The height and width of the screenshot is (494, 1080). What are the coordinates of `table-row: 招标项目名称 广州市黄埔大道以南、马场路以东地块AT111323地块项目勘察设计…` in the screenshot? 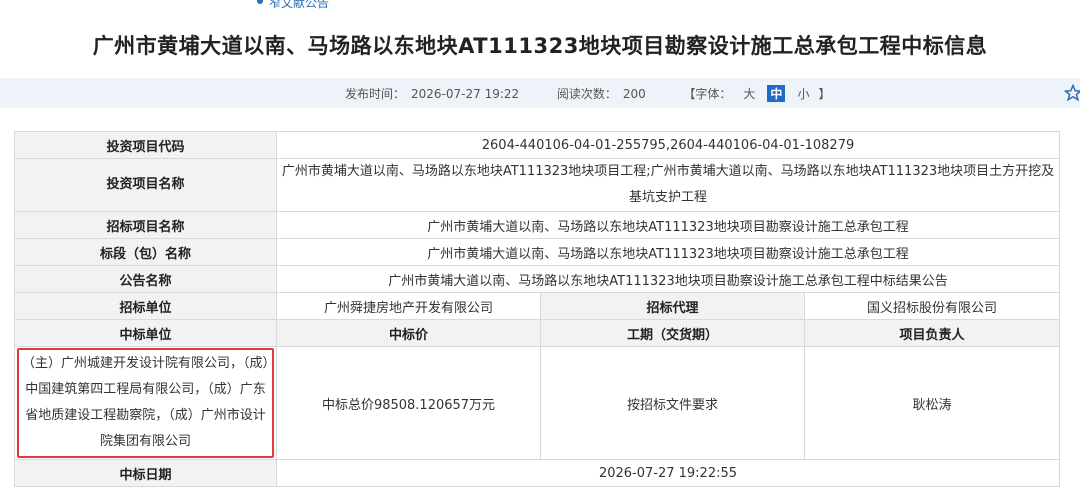 It's located at (537, 225).